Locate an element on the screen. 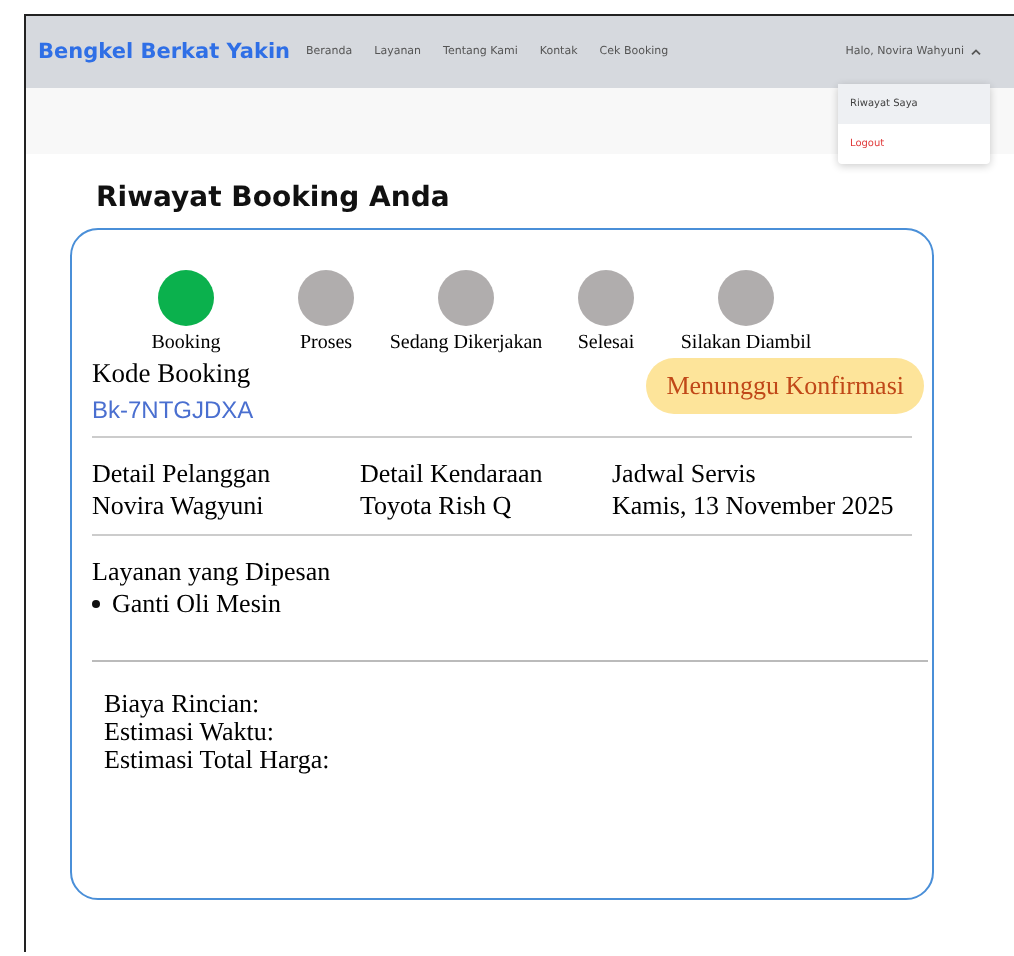 This screenshot has width=1014, height=956. bullet-icon is located at coordinates (96, 604).